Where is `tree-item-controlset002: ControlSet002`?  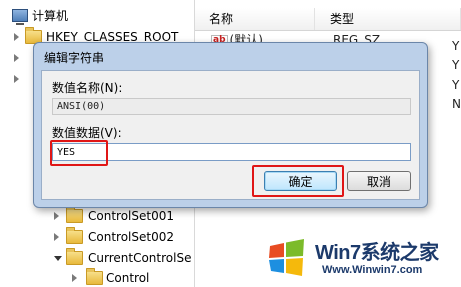 tree-item-controlset002: ControlSet002 is located at coordinates (124, 237).